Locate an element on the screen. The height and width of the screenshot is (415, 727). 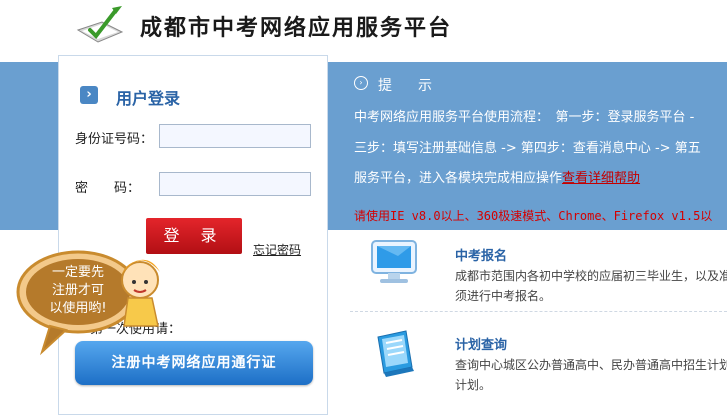
logo-icon is located at coordinates (100, 24).